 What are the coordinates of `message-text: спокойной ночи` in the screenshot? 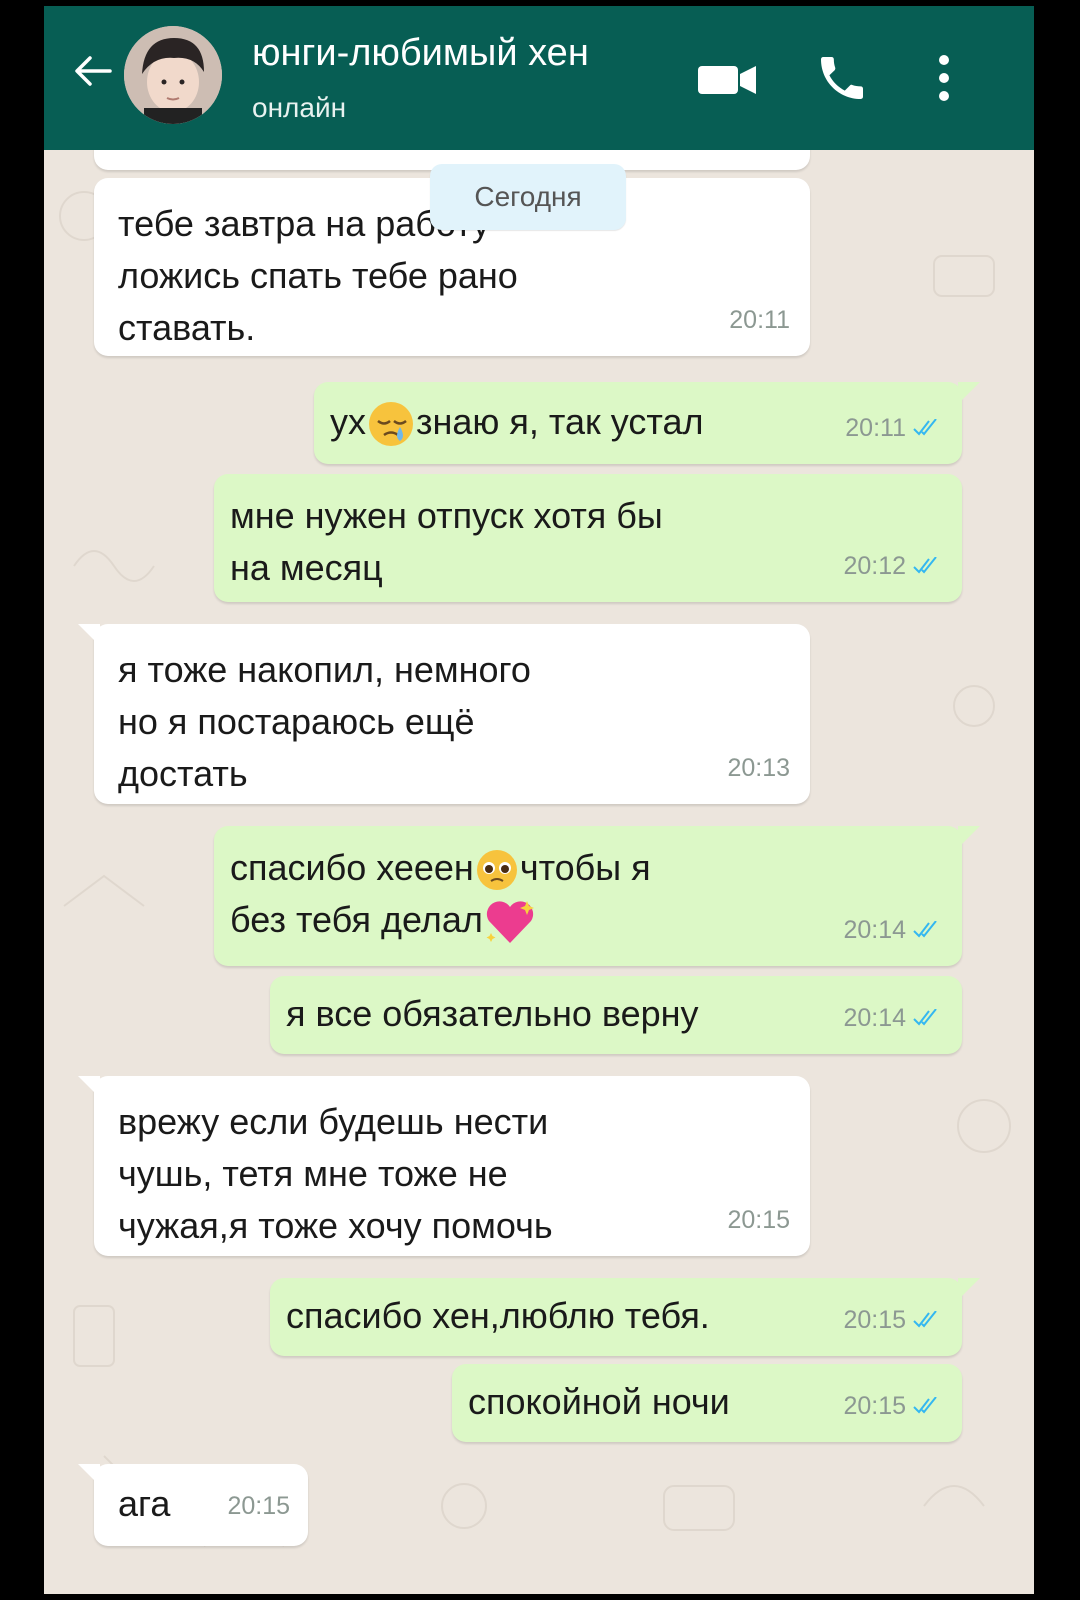 It's located at (599, 1401).